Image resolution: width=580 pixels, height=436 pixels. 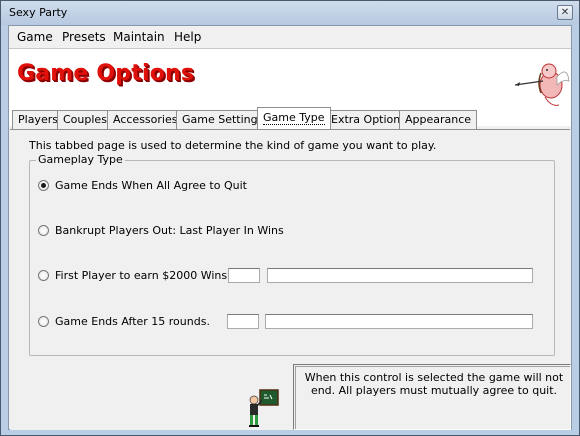 I want to click on earn-detail-field, so click(x=400, y=275).